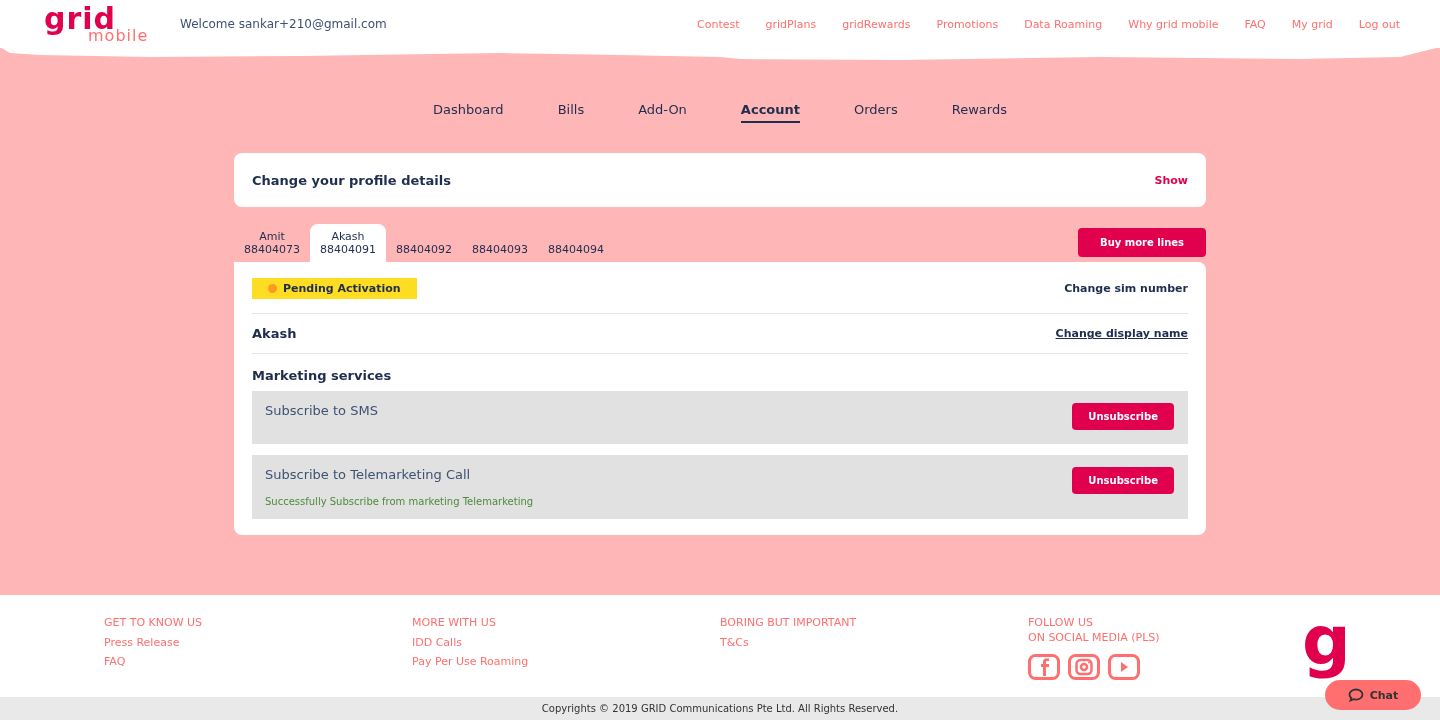 The image size is (1440, 720). I want to click on status-dot, so click(272, 289).